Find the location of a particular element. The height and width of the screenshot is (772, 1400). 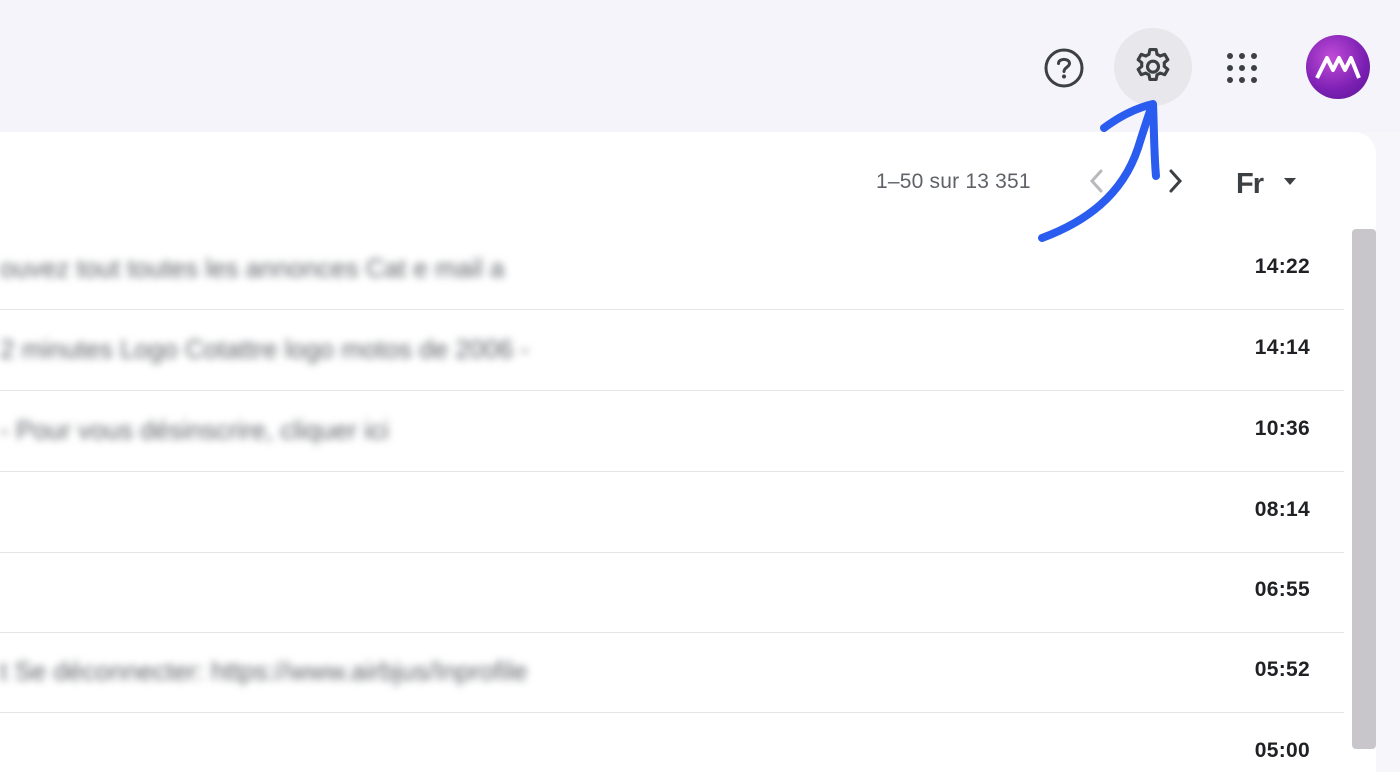

email-time: 05:00 is located at coordinates (1282, 750).